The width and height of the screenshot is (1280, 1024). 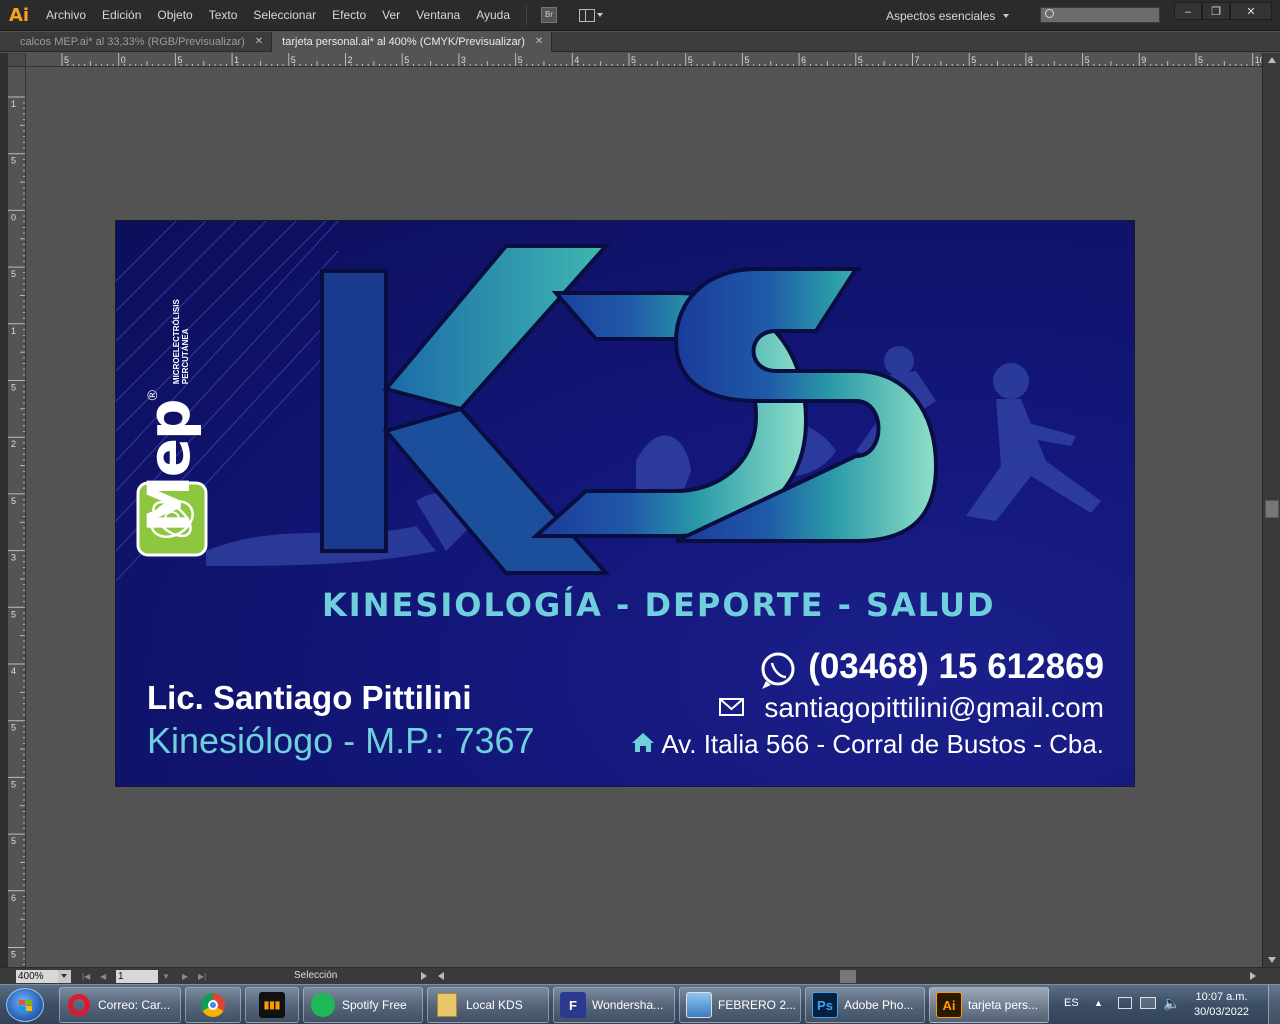 What do you see at coordinates (349, 15) in the screenshot?
I see `menu-efecto: Efecto` at bounding box center [349, 15].